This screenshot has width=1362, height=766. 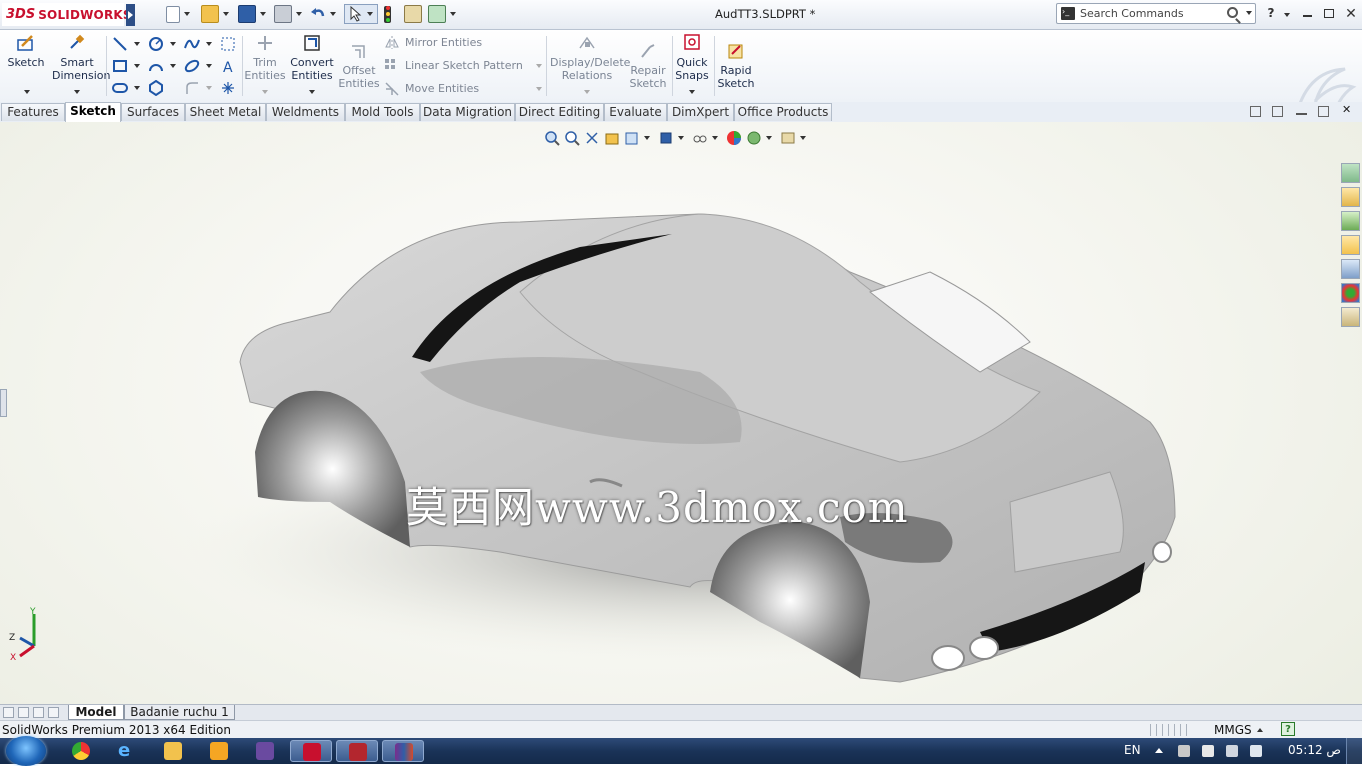 What do you see at coordinates (1350, 221) in the screenshot?
I see `design-library-icon` at bounding box center [1350, 221].